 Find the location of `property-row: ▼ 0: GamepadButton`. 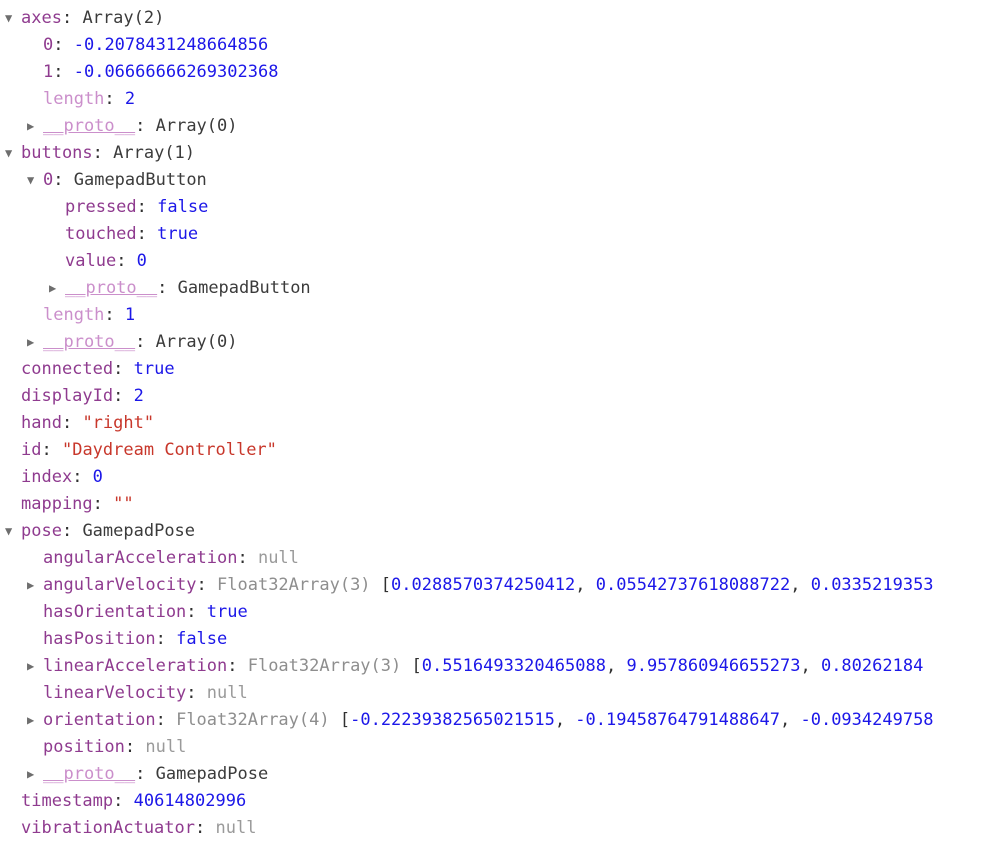

property-row: ▼ 0: GamepadButton is located at coordinates (500, 180).